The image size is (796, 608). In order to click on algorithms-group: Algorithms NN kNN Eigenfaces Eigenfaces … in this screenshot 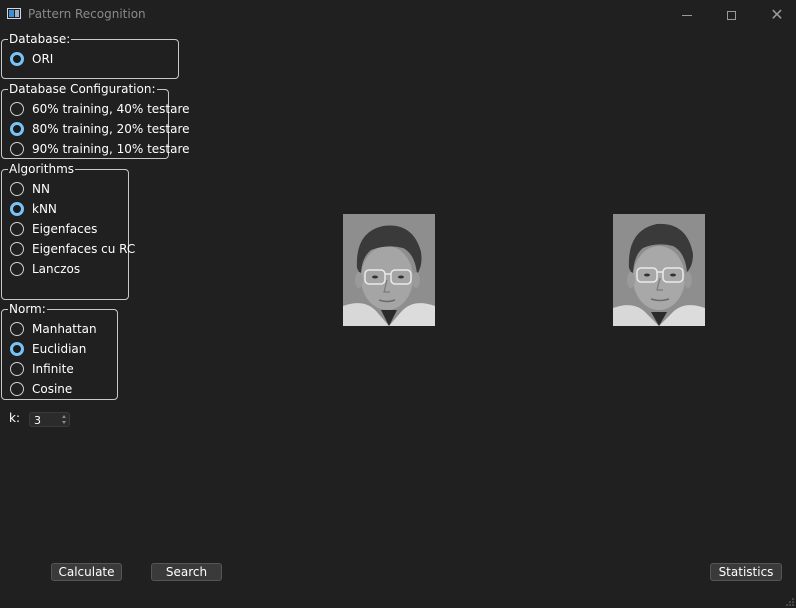, I will do `click(68, 231)`.